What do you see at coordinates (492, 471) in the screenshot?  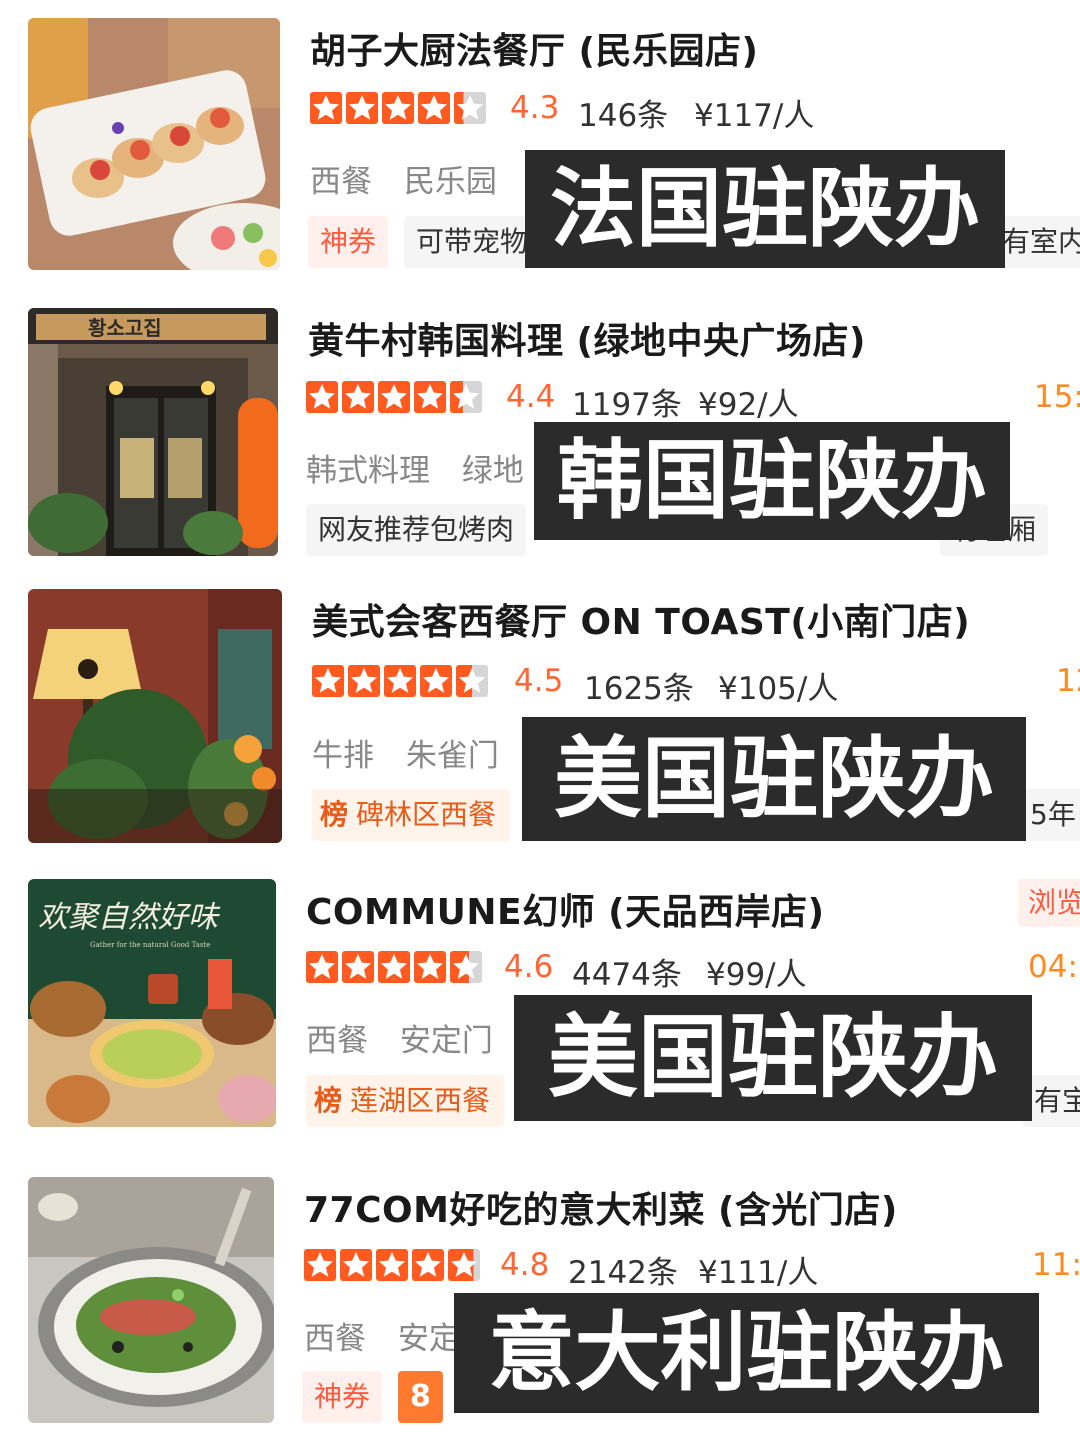 I see `area-tag: 绿地` at bounding box center [492, 471].